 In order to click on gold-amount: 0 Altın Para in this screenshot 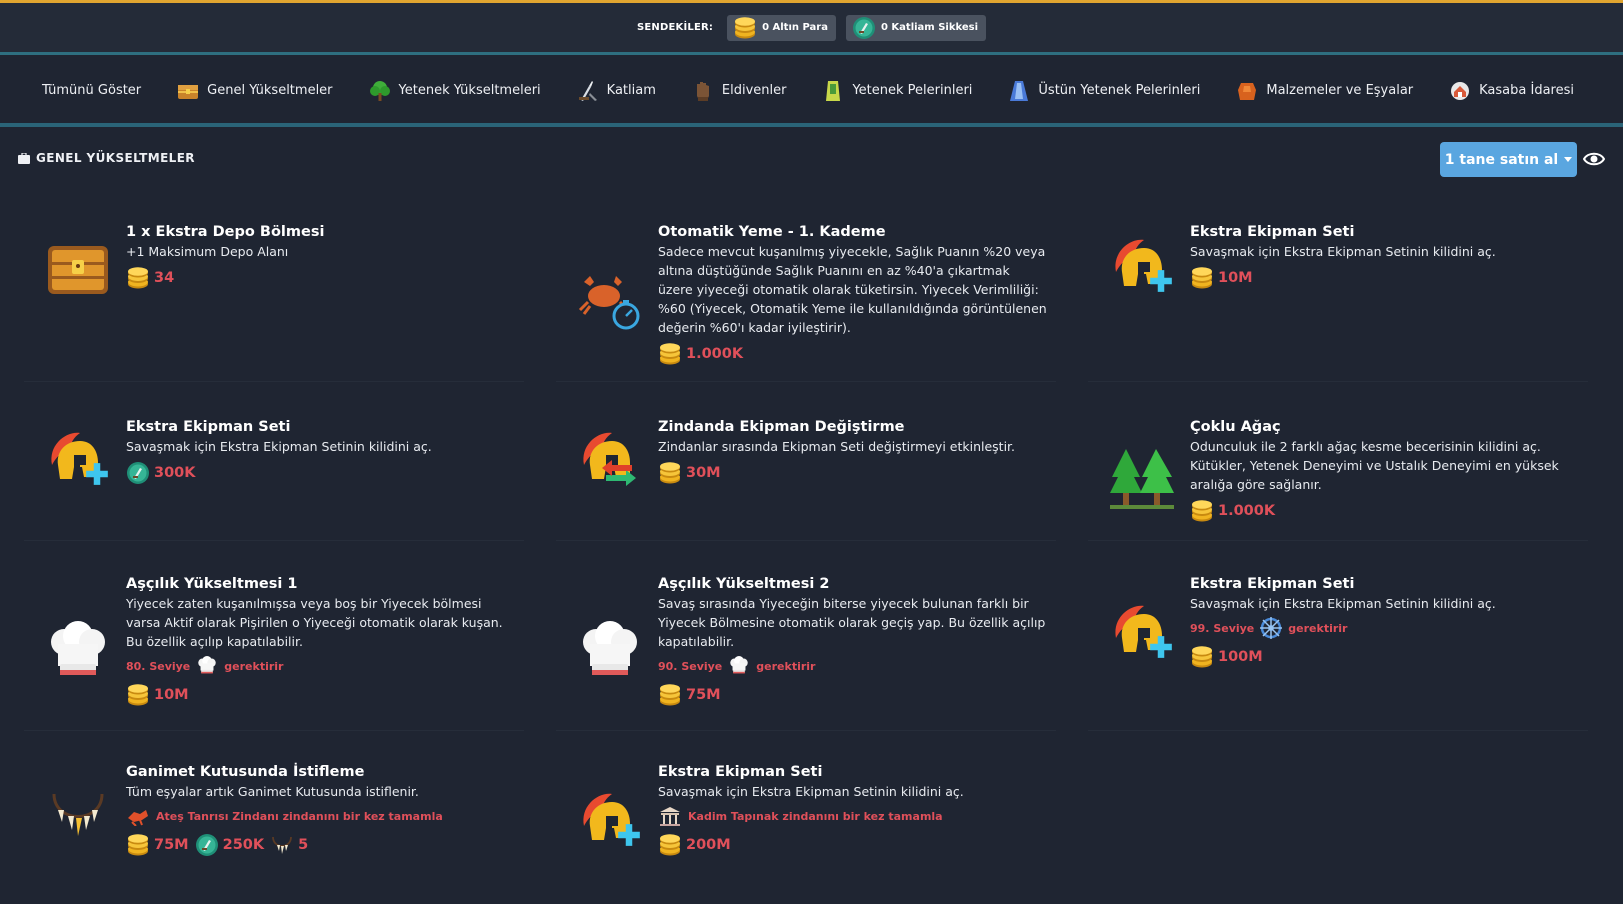, I will do `click(795, 27)`.